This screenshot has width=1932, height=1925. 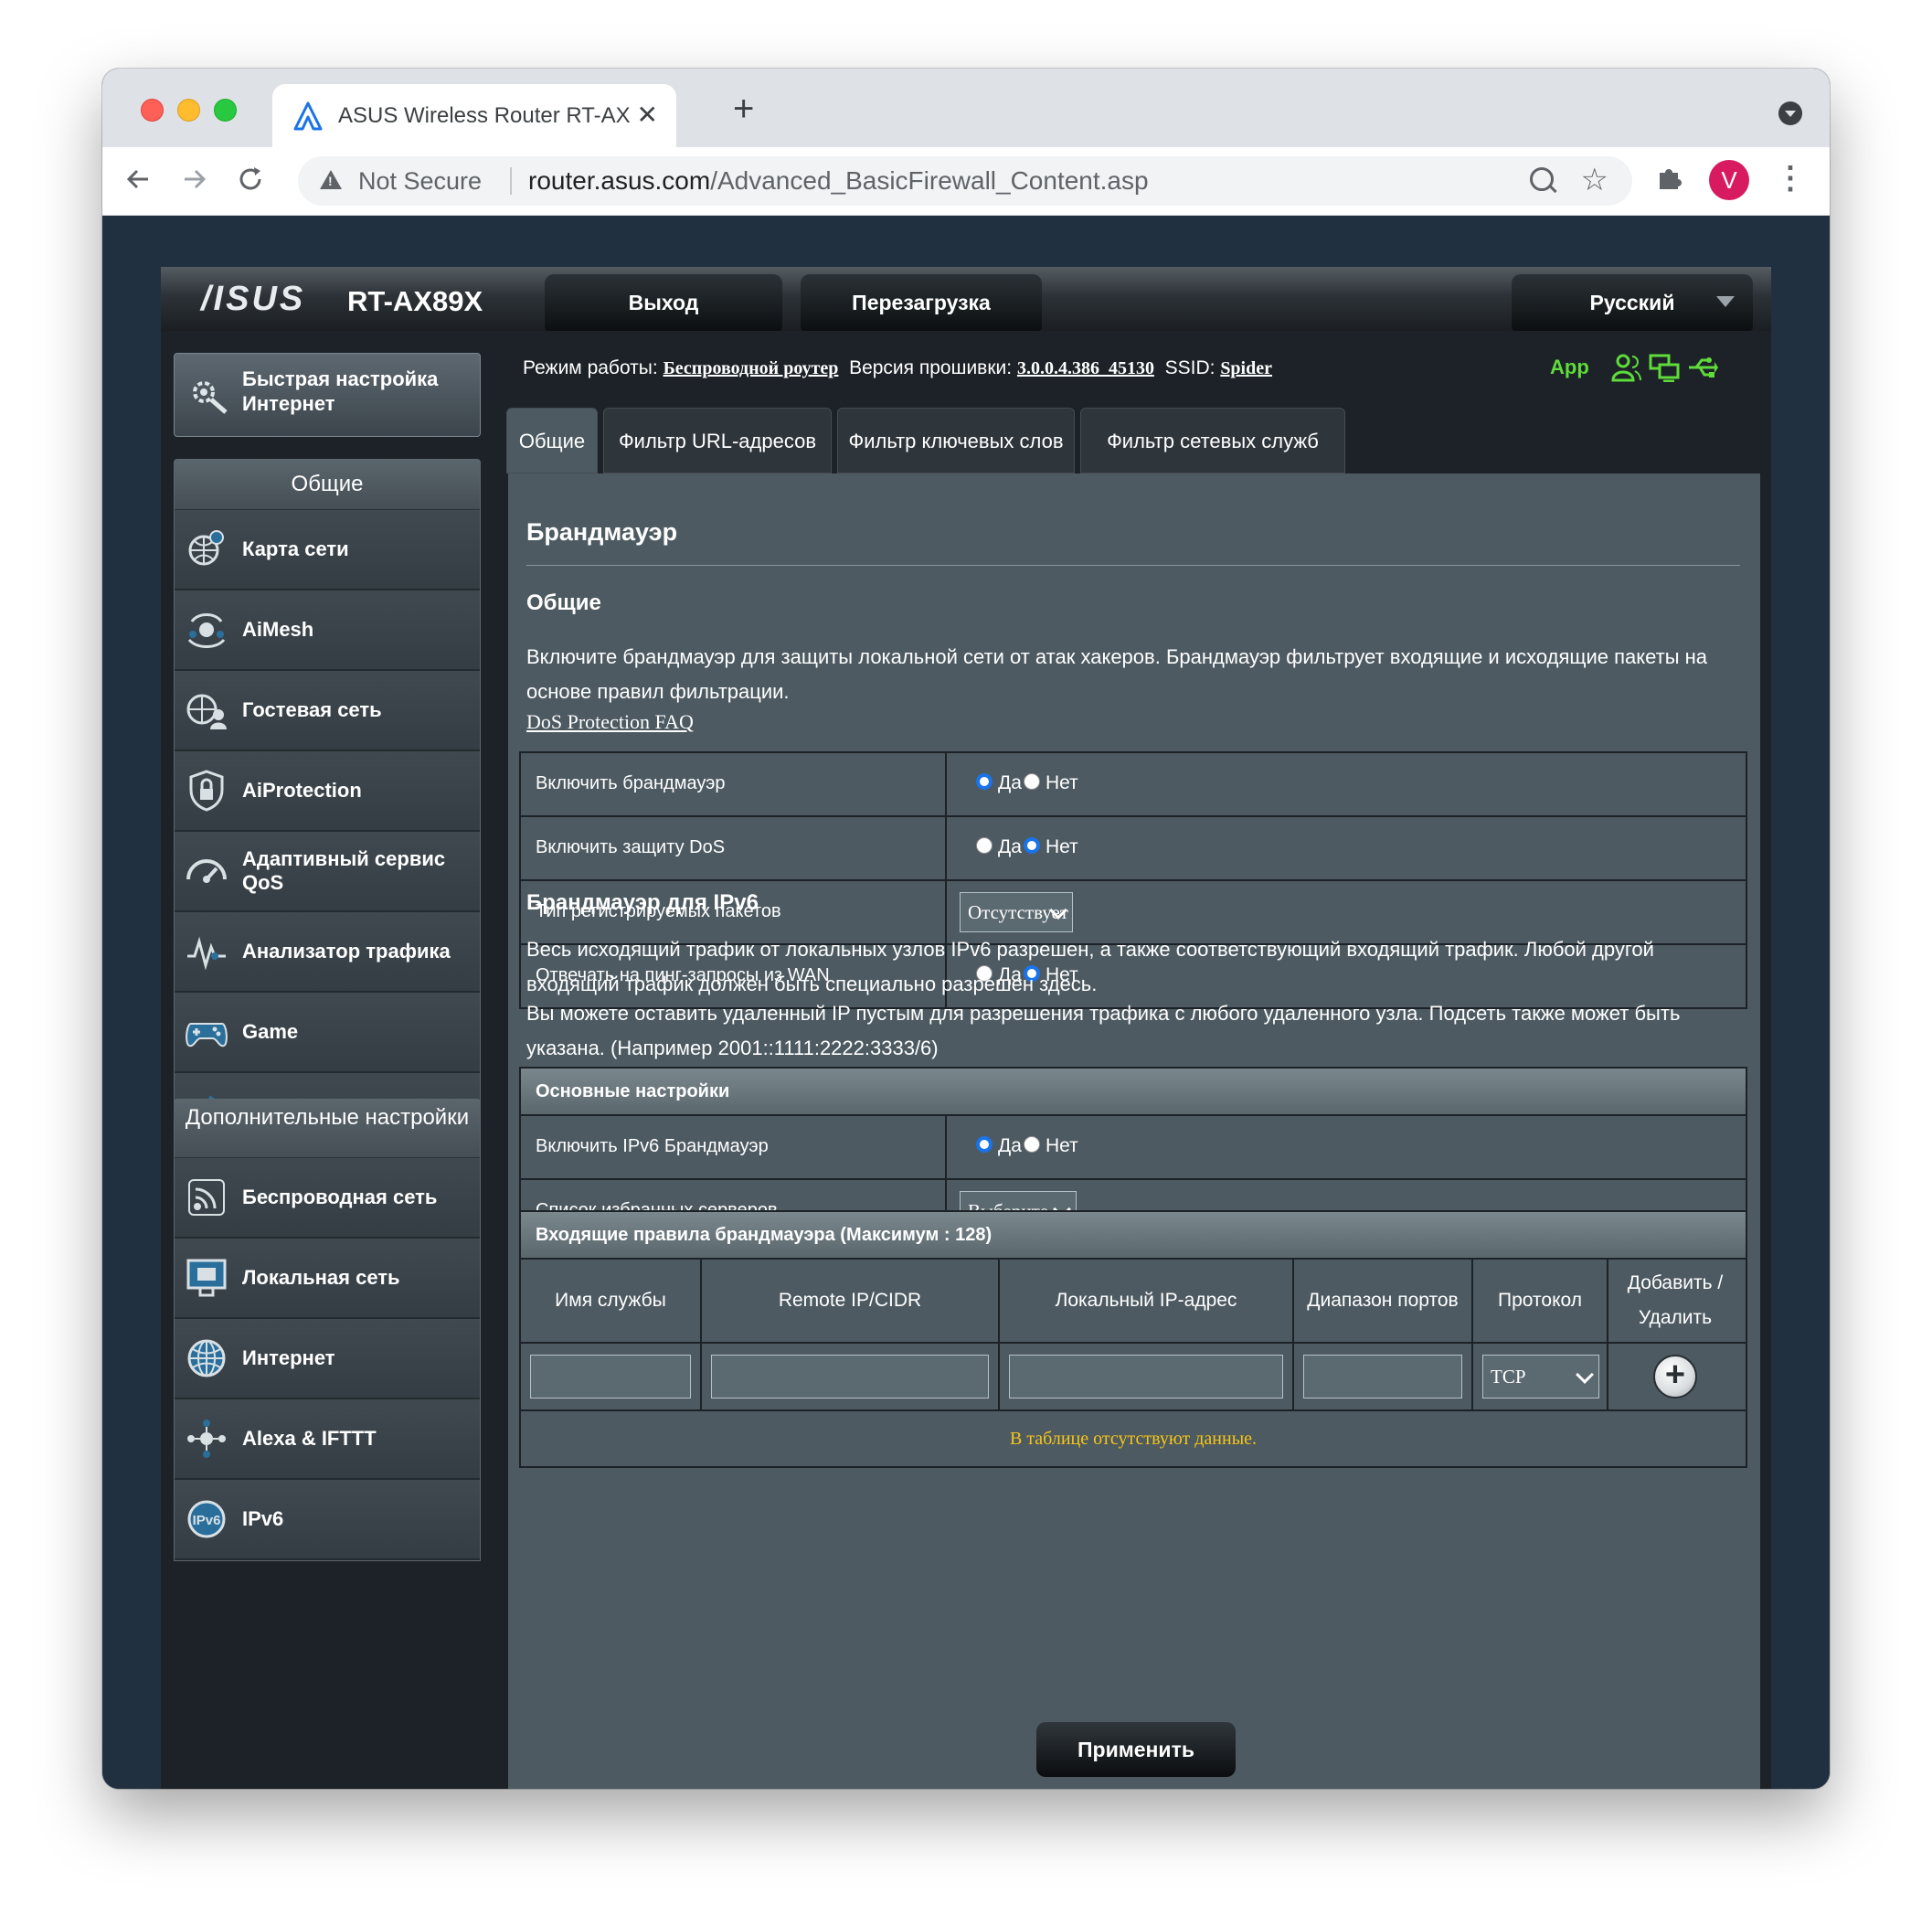 I want to click on ipv6-icon: IPv6, so click(x=206, y=1519).